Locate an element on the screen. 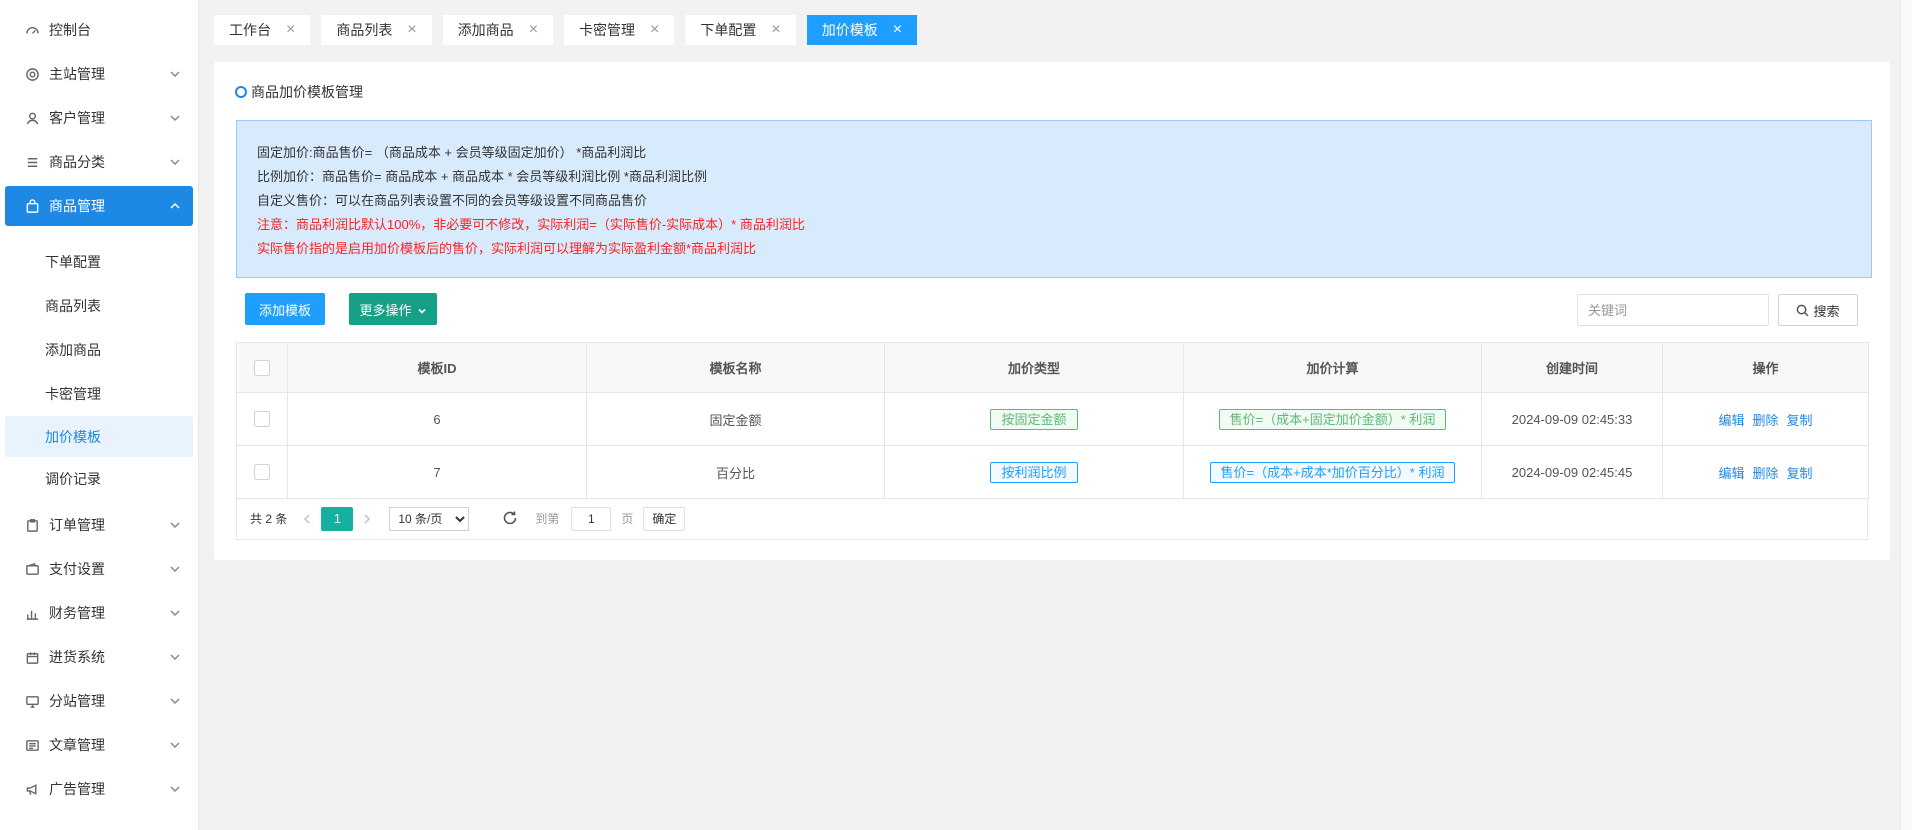 The height and width of the screenshot is (830, 1912). scrollbar is located at coordinates (1906, 415).